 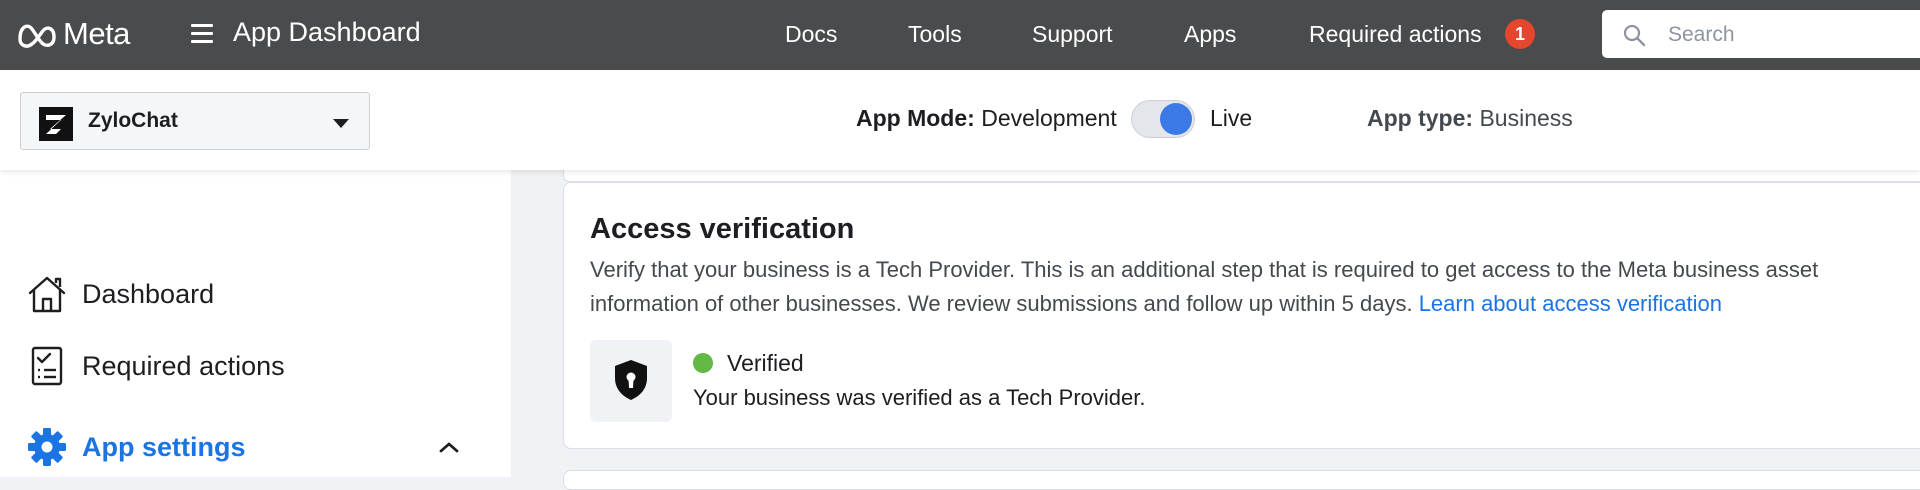 I want to click on meta-wordmark: Meta, so click(x=96, y=33).